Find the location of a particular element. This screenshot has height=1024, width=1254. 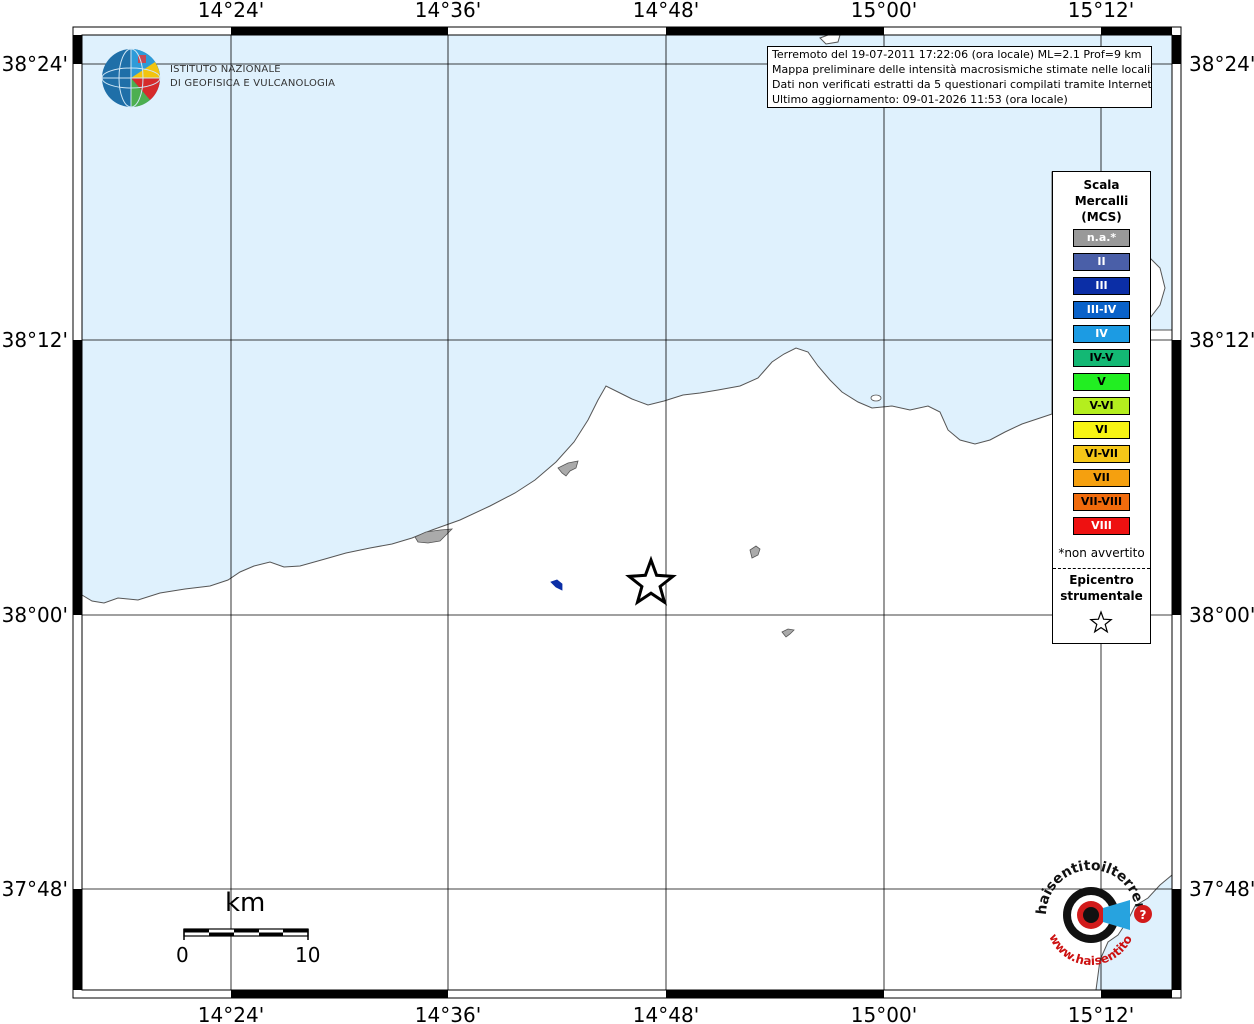

bottom-axis-label: 15°12' is located at coordinates (1101, 1013).